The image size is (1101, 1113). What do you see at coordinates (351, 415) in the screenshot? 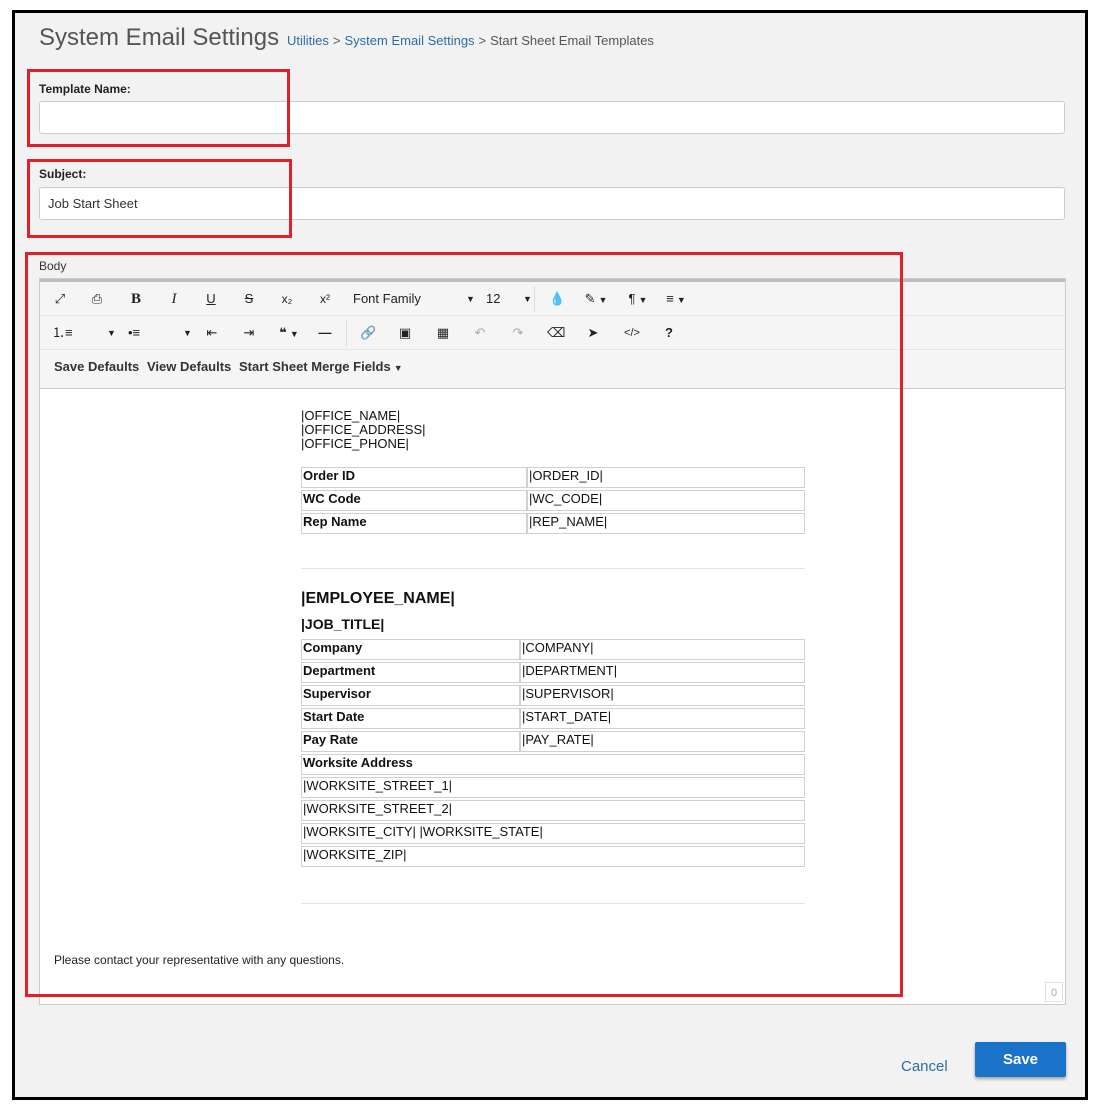
I see `office-name: |OFFICE_NAME|` at bounding box center [351, 415].